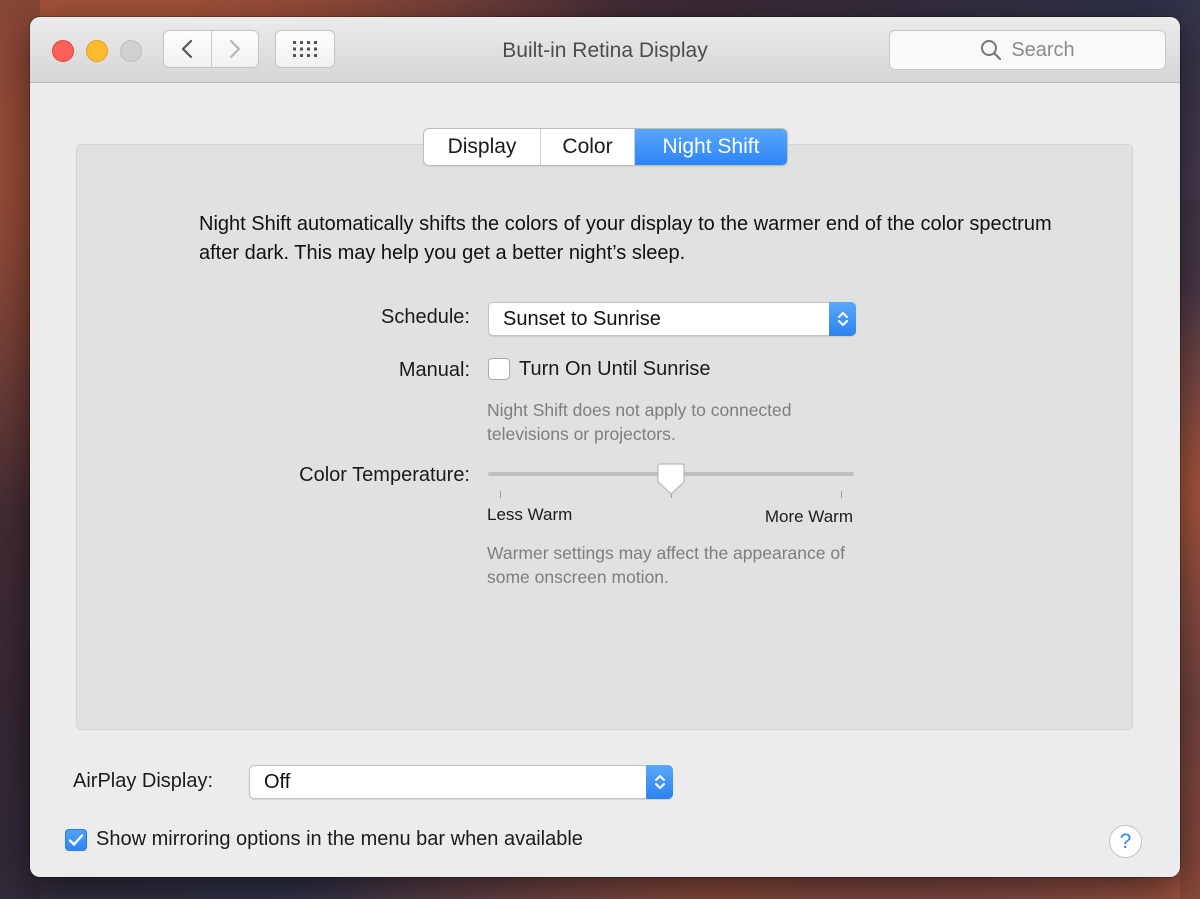 This screenshot has height=899, width=1200. I want to click on titlebar: Built-in Retina Display Search, so click(605, 50).